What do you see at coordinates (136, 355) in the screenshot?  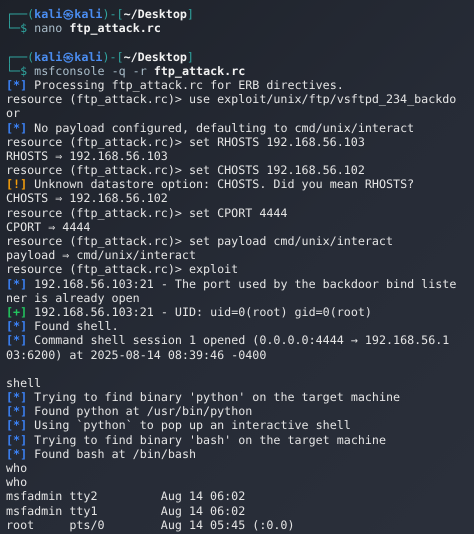 I see `output-text: 03:6200) at 2025-08-14 08:39:46 -0400` at bounding box center [136, 355].